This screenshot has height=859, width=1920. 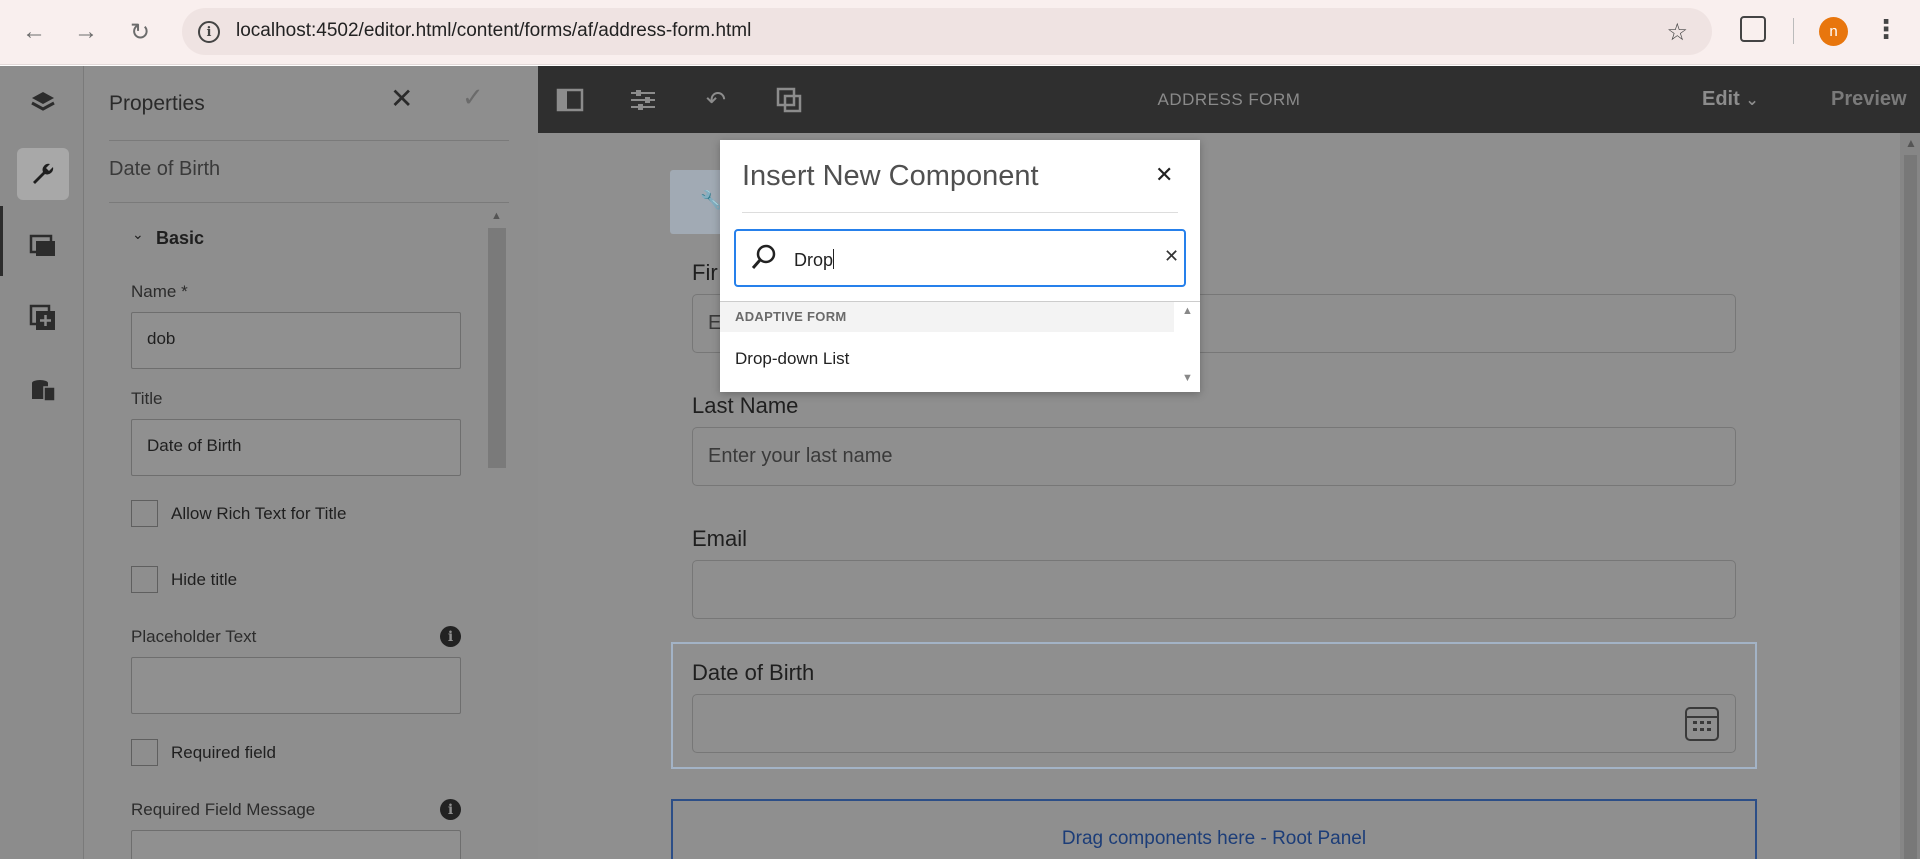 I want to click on checkmark-icon: ✓, so click(x=473, y=97).